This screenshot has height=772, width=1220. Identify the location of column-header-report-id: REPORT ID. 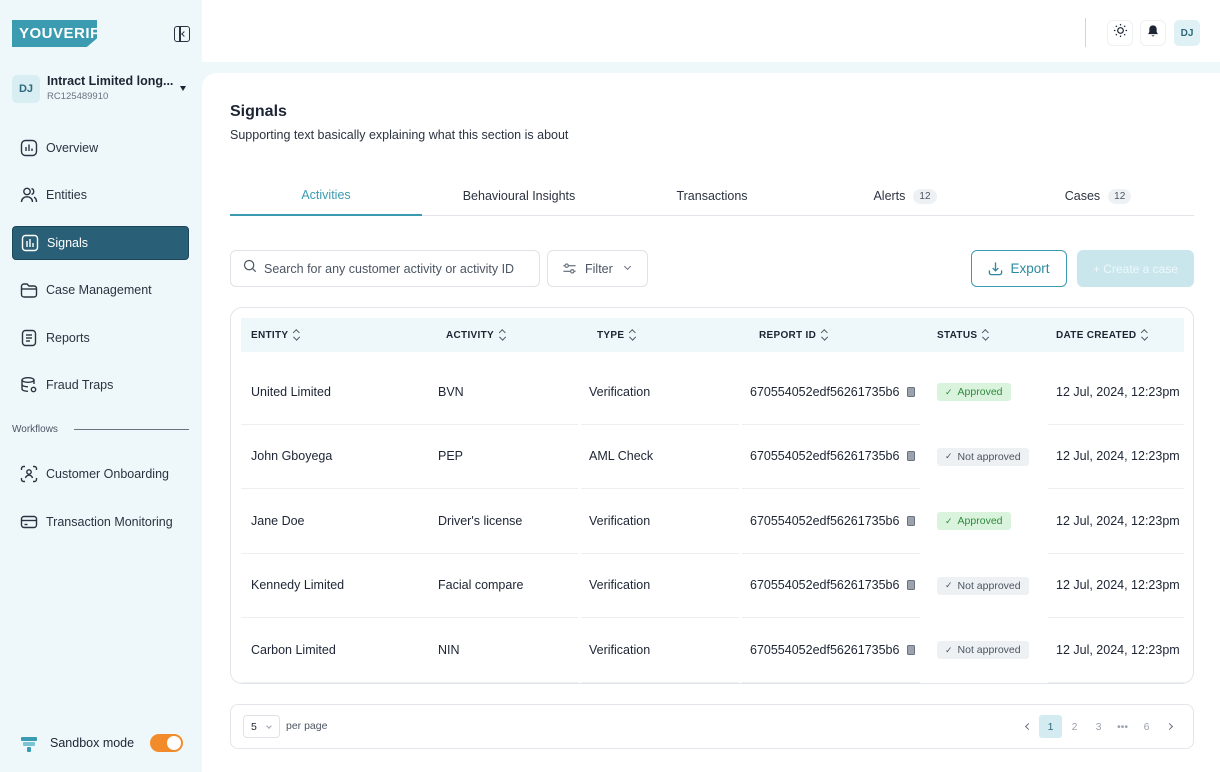
(793, 335).